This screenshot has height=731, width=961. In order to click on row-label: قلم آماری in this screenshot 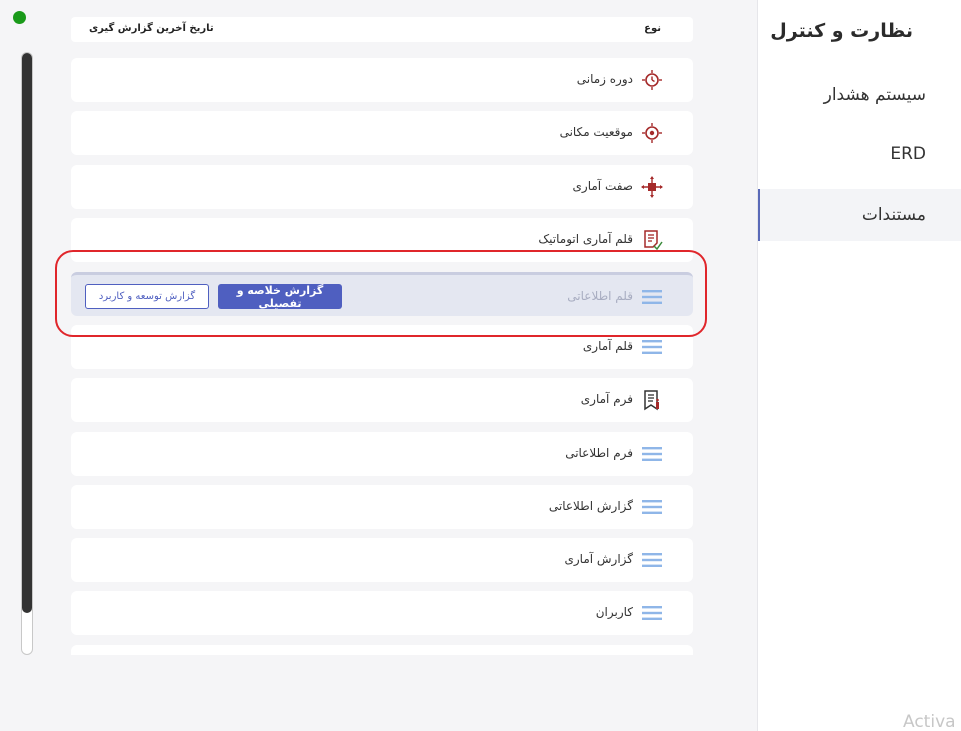, I will do `click(607, 346)`.